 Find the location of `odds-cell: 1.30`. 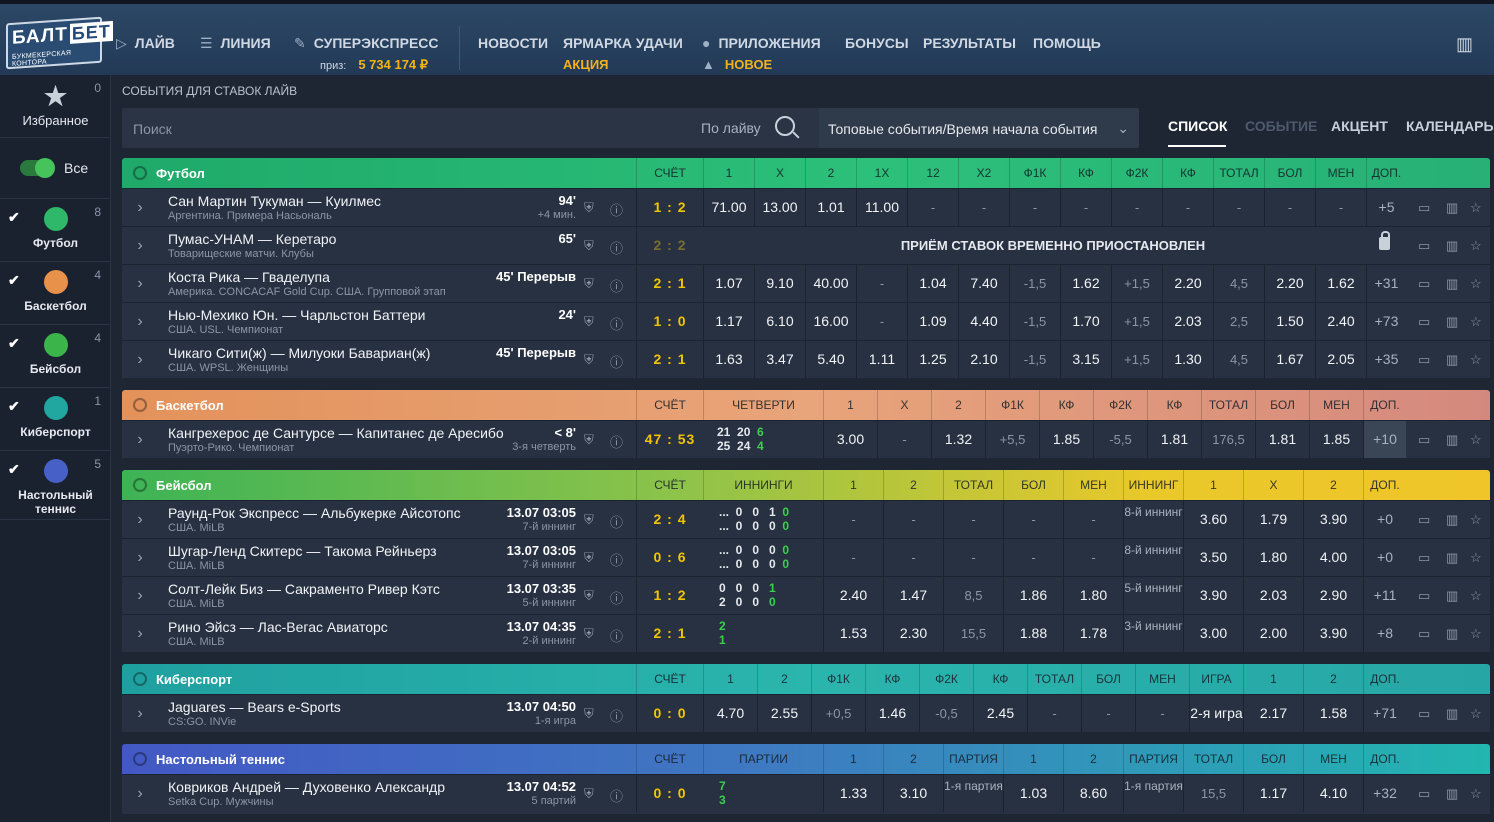

odds-cell: 1.30 is located at coordinates (1187, 359).